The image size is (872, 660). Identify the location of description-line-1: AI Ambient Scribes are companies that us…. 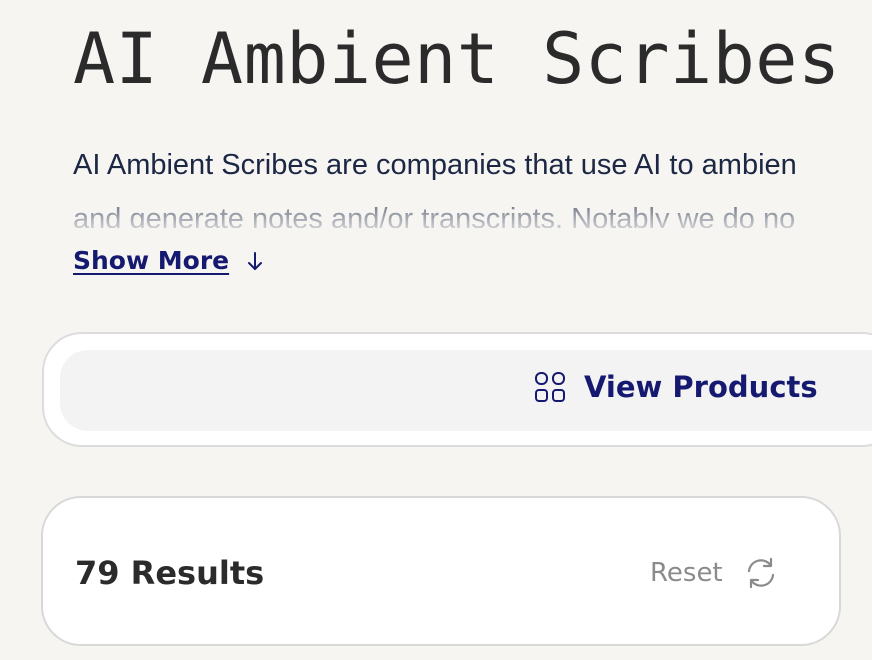
(435, 165).